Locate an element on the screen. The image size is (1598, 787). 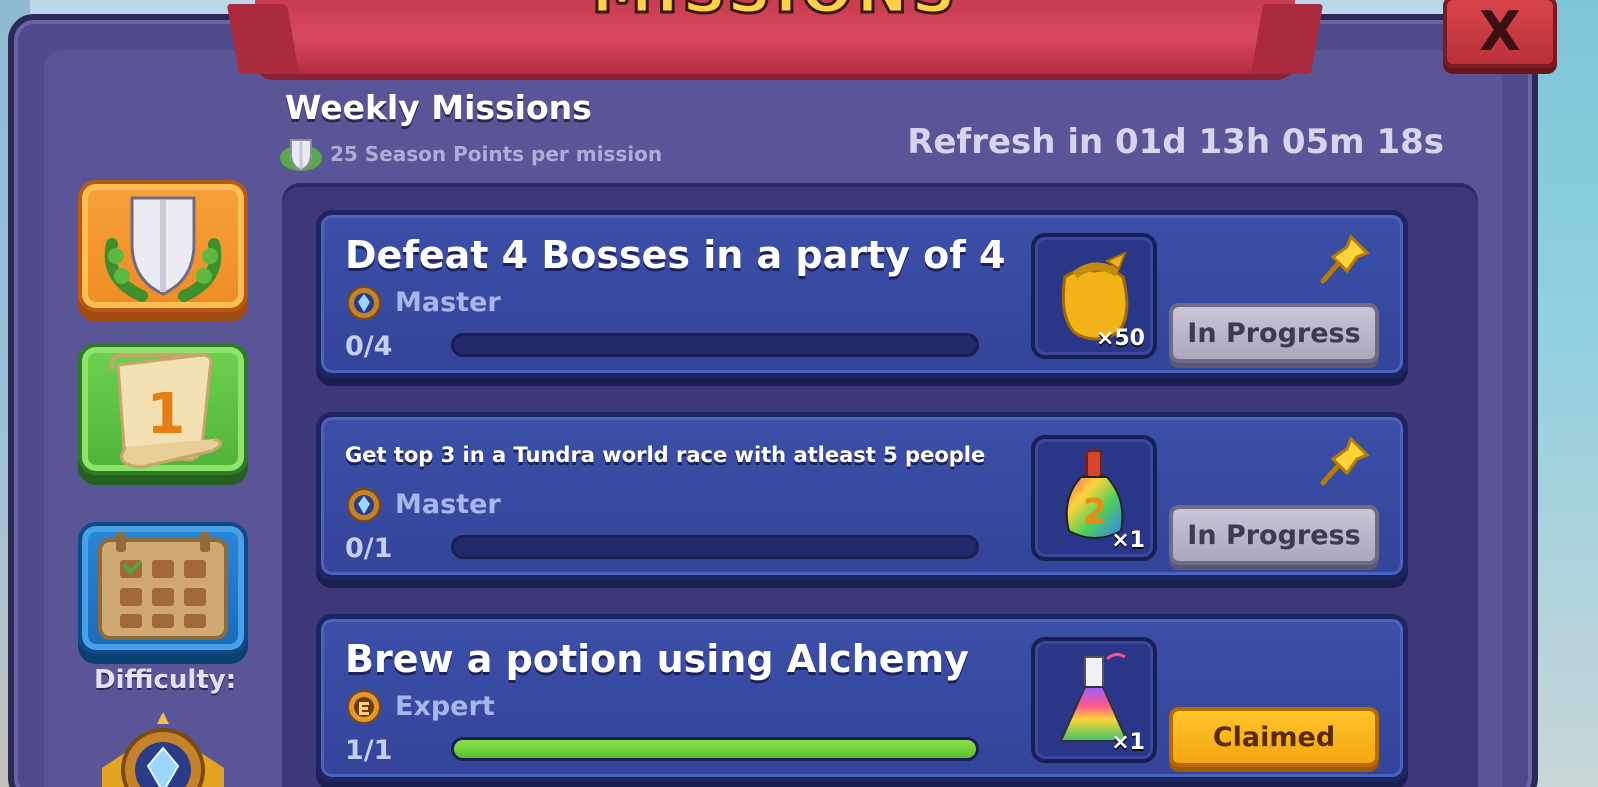
claimed-button: Claimed is located at coordinates (1274, 737).